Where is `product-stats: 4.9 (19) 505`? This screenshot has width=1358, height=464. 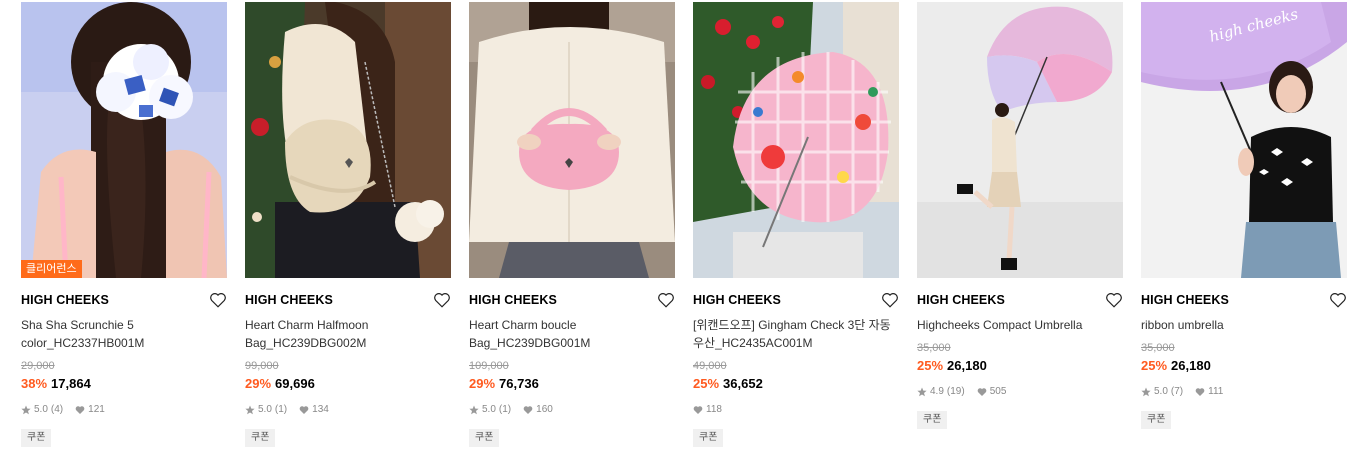
product-stats: 4.9 (19) 505 is located at coordinates (961, 391).